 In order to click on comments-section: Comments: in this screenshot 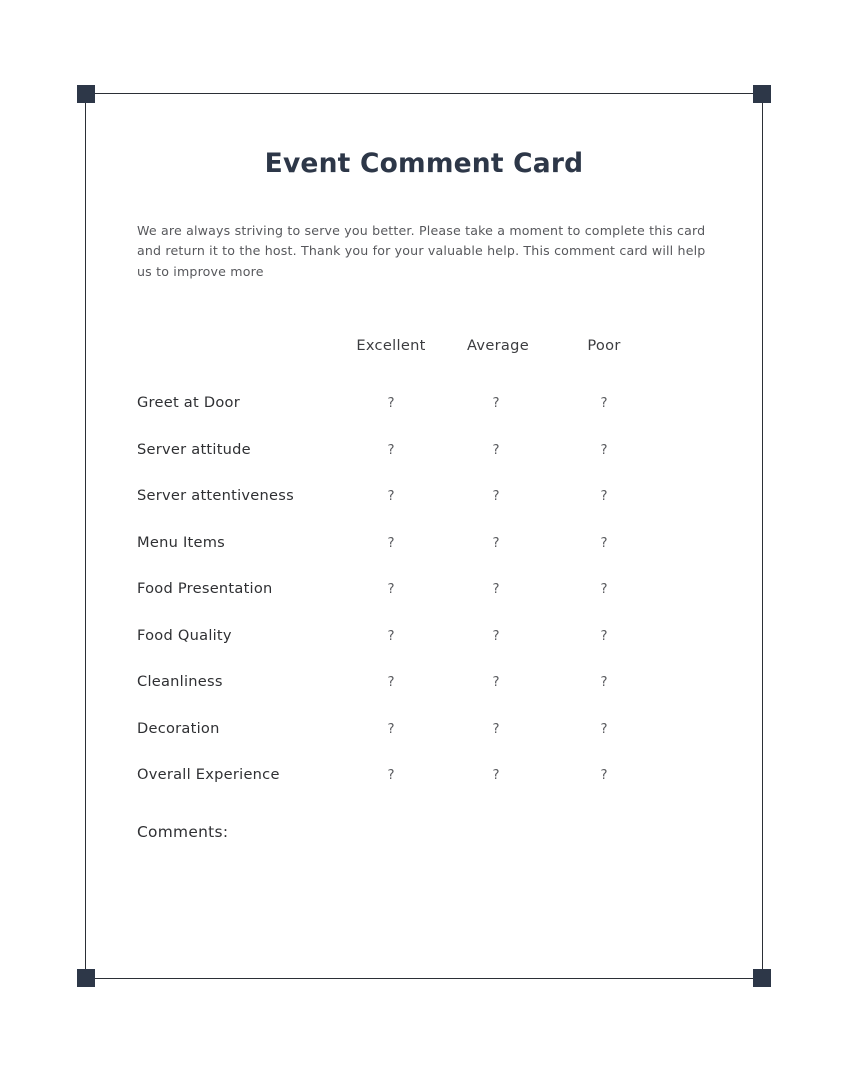, I will do `click(417, 832)`.